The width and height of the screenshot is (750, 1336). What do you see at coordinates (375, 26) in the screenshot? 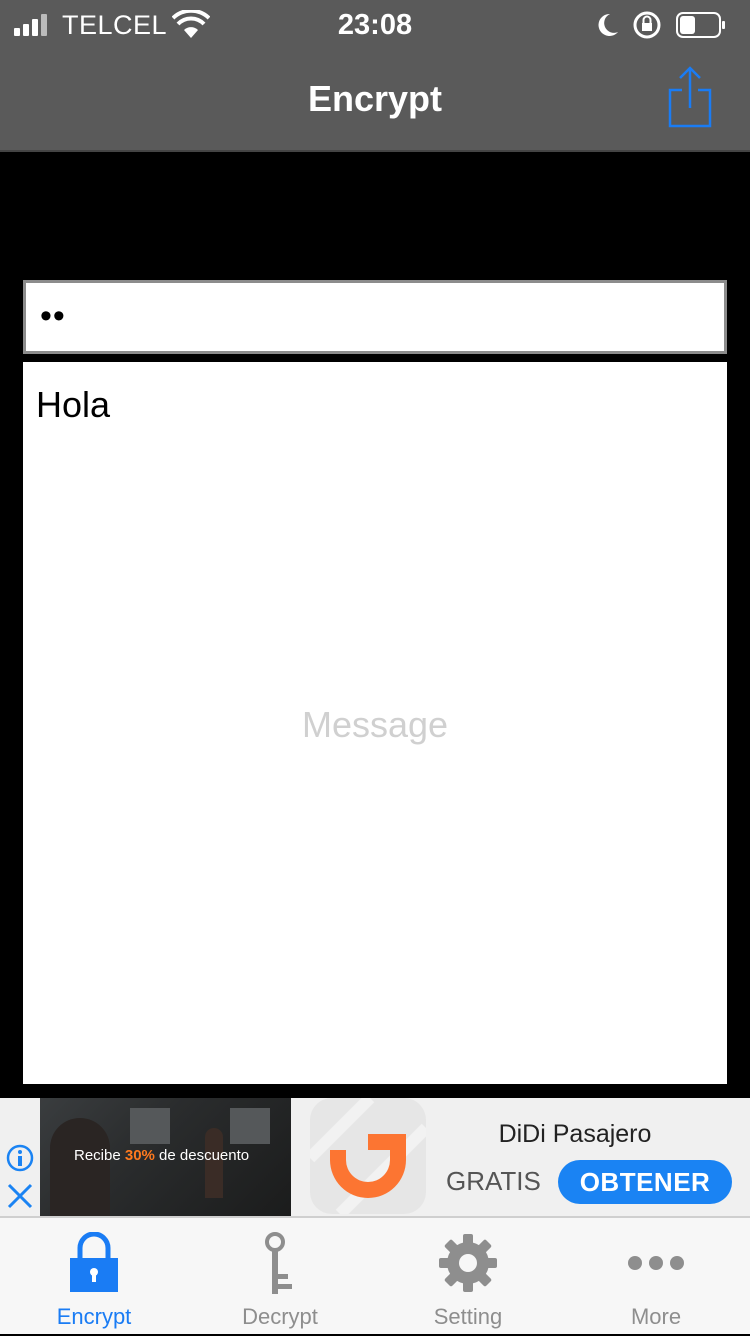
I see `status-bar: TELCEL 23:08` at bounding box center [375, 26].